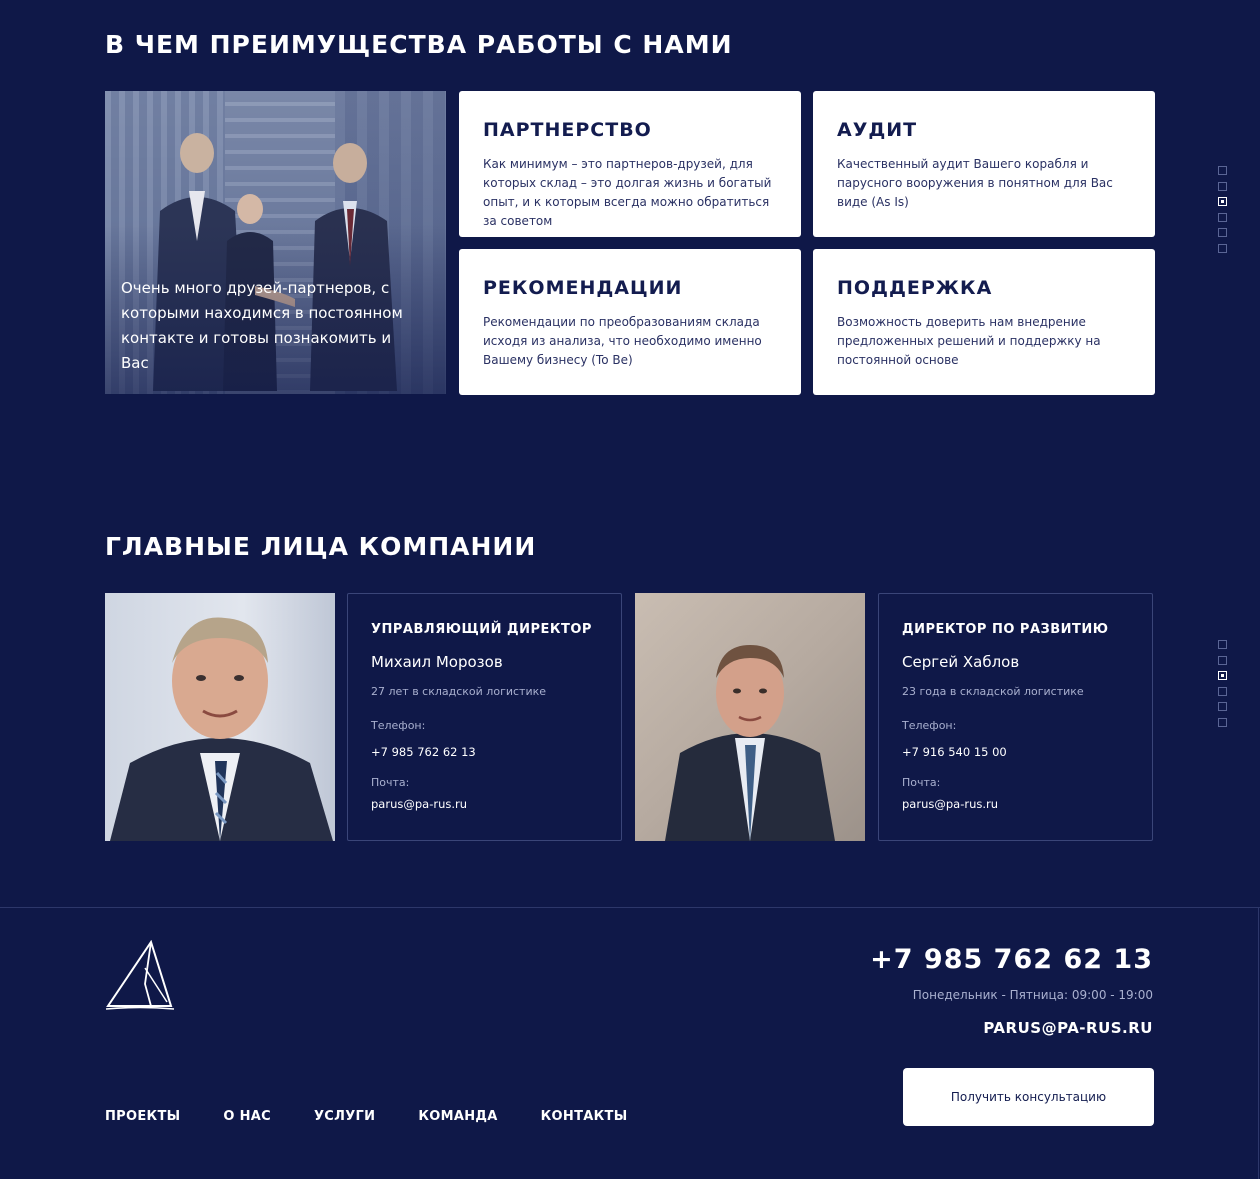 This screenshot has height=1179, width=1260. Describe the element at coordinates (1068, 1028) in the screenshot. I see `footer-email-link: PARUS@PA-RUS.RU` at that location.